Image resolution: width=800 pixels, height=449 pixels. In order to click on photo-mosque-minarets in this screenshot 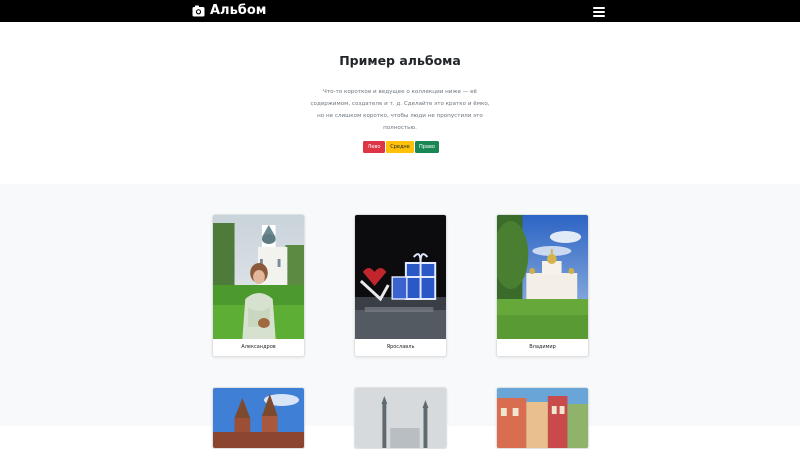, I will do `click(400, 418)`.